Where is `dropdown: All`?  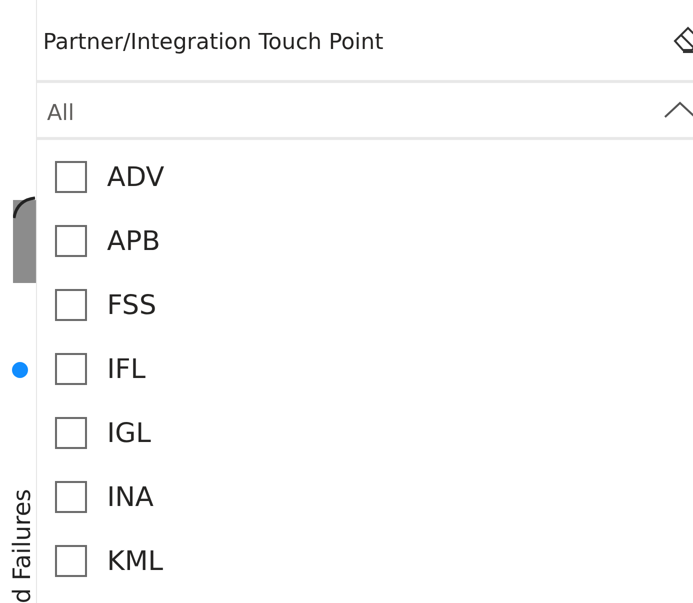 dropdown: All is located at coordinates (365, 110).